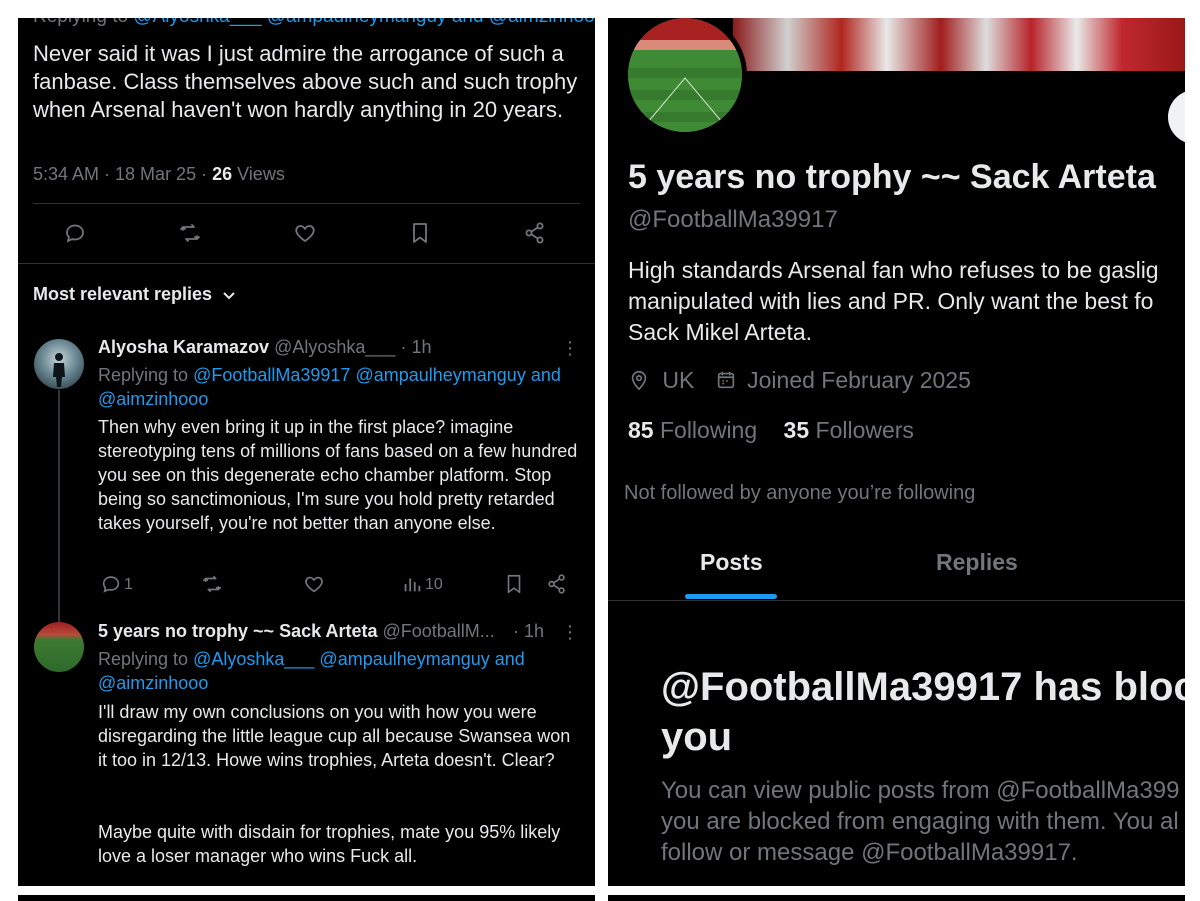 Image resolution: width=1200 pixels, height=901 pixels. What do you see at coordinates (128, 584) in the screenshot?
I see `reply-count: 1` at bounding box center [128, 584].